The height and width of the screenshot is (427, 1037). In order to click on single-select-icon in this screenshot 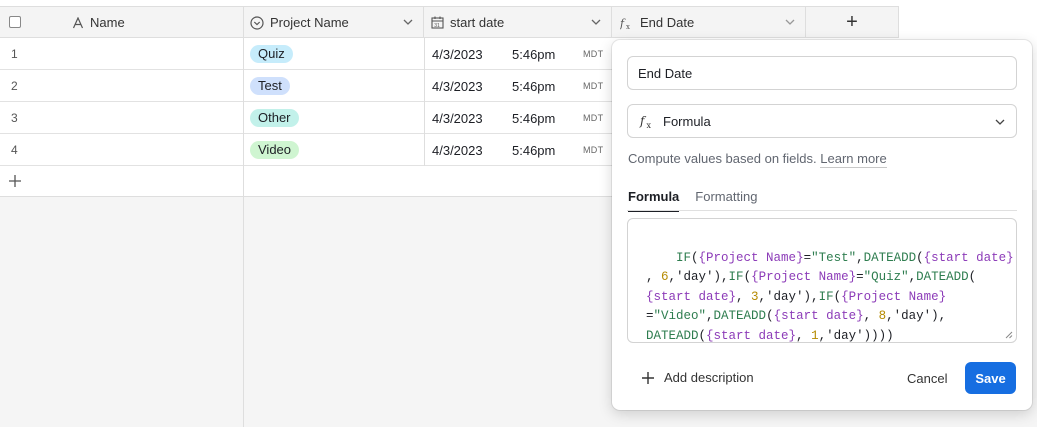, I will do `click(257, 22)`.